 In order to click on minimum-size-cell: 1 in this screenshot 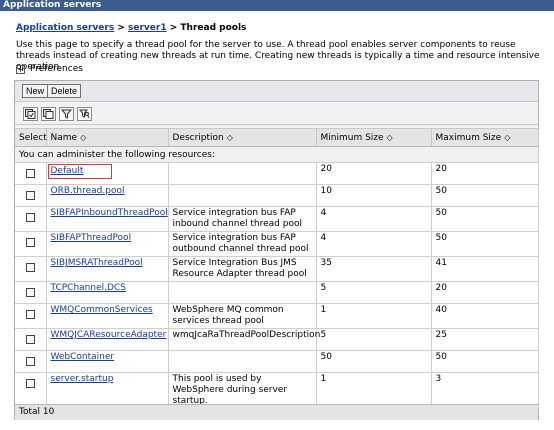, I will do `click(374, 316)`.